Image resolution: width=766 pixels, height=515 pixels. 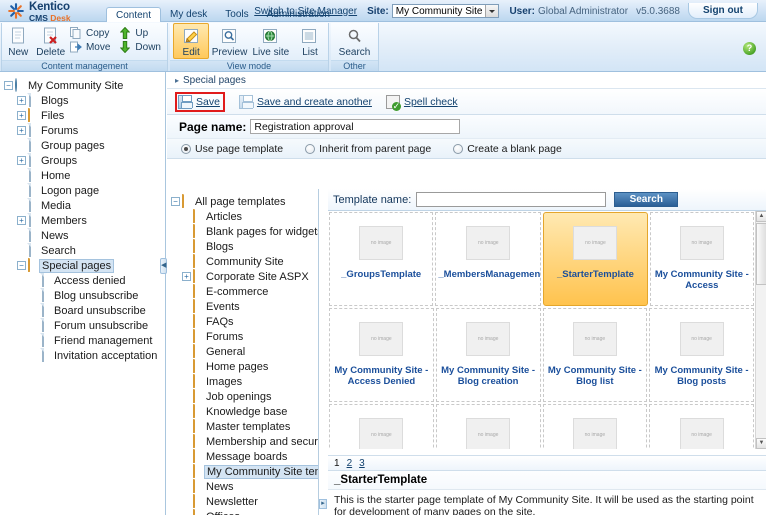 What do you see at coordinates (323, 504) in the screenshot?
I see `template-panel-splitter-handle: ▸` at bounding box center [323, 504].